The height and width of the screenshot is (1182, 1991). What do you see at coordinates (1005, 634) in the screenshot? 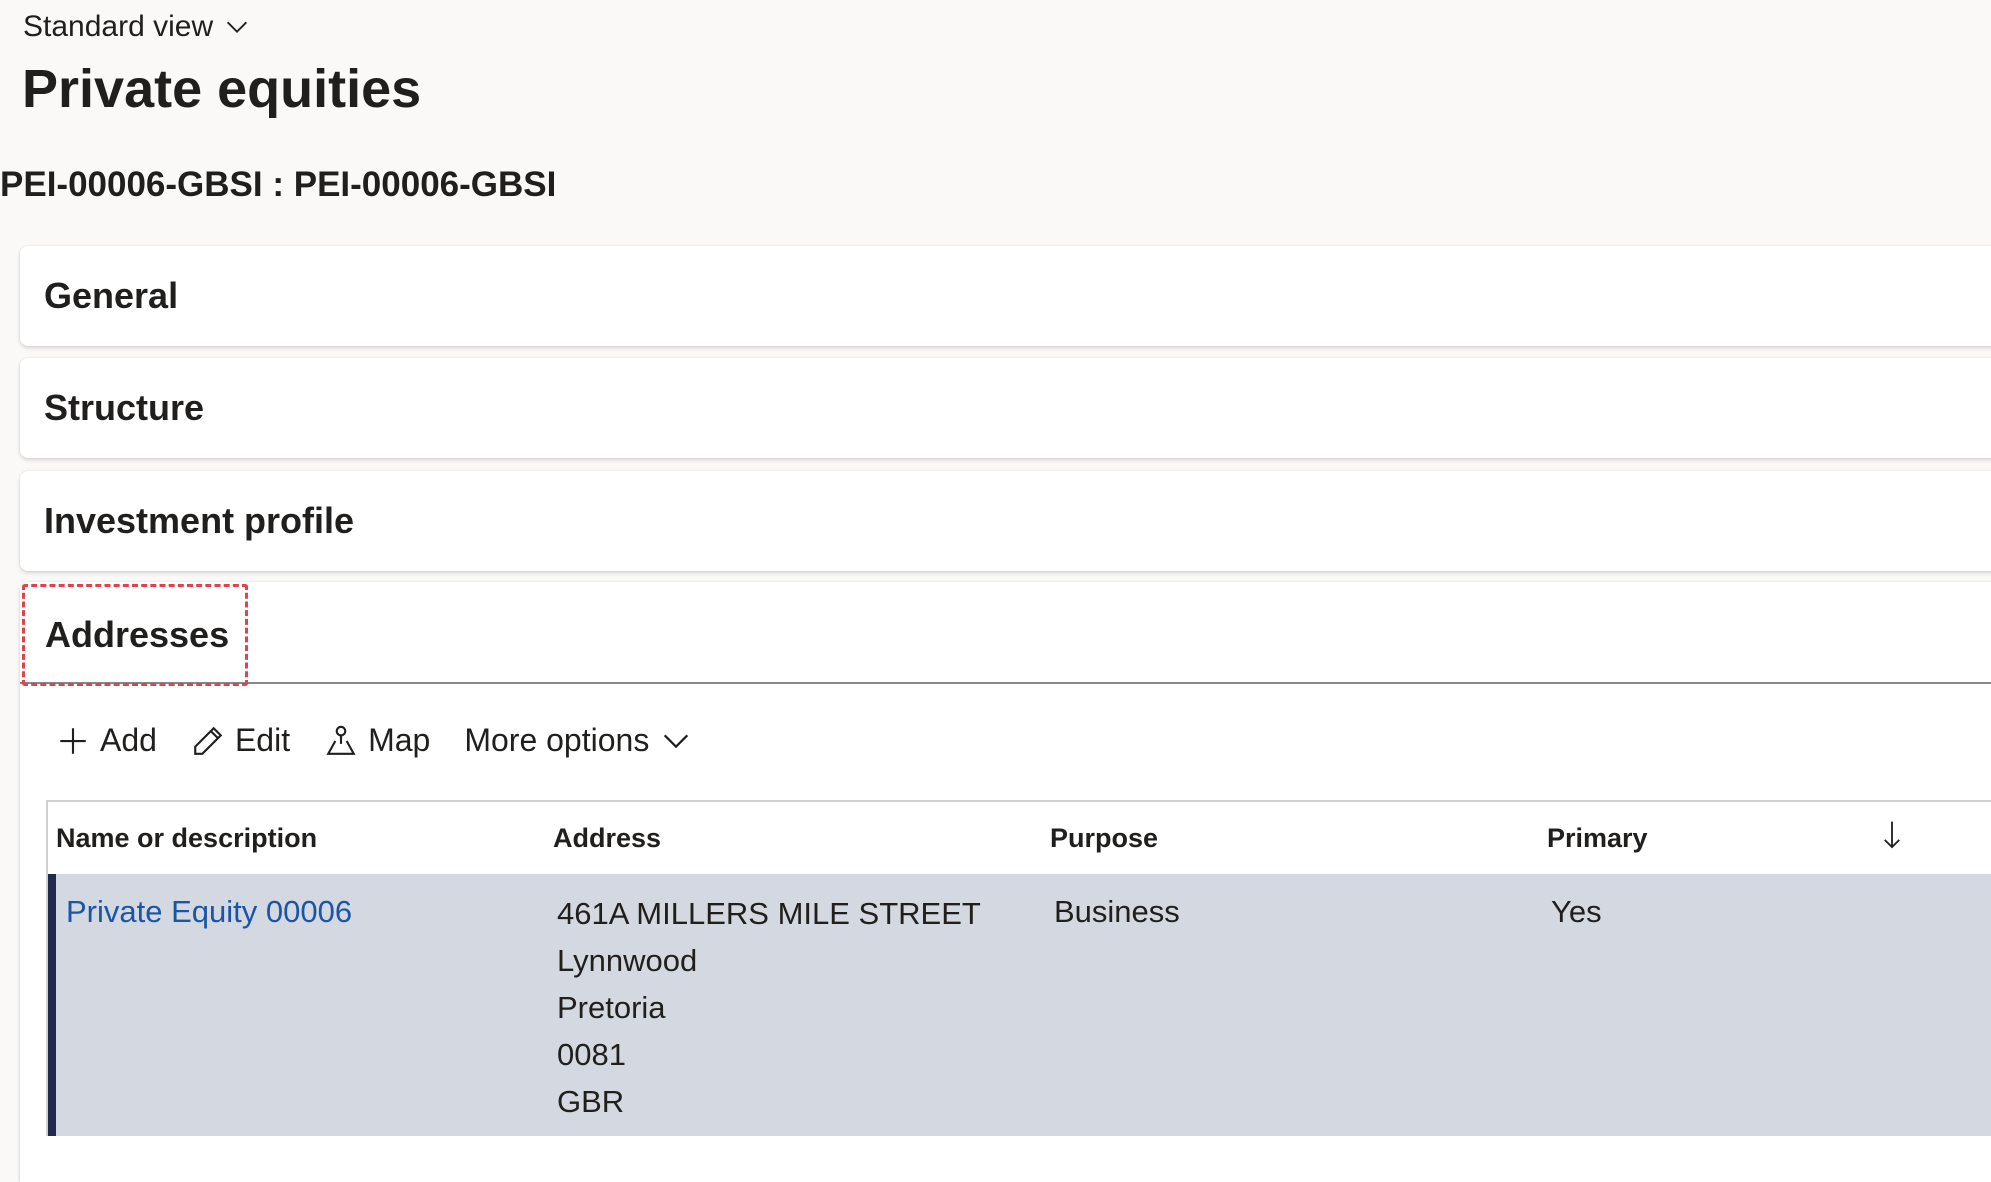
I see `addresses-header: Addresses` at bounding box center [1005, 634].